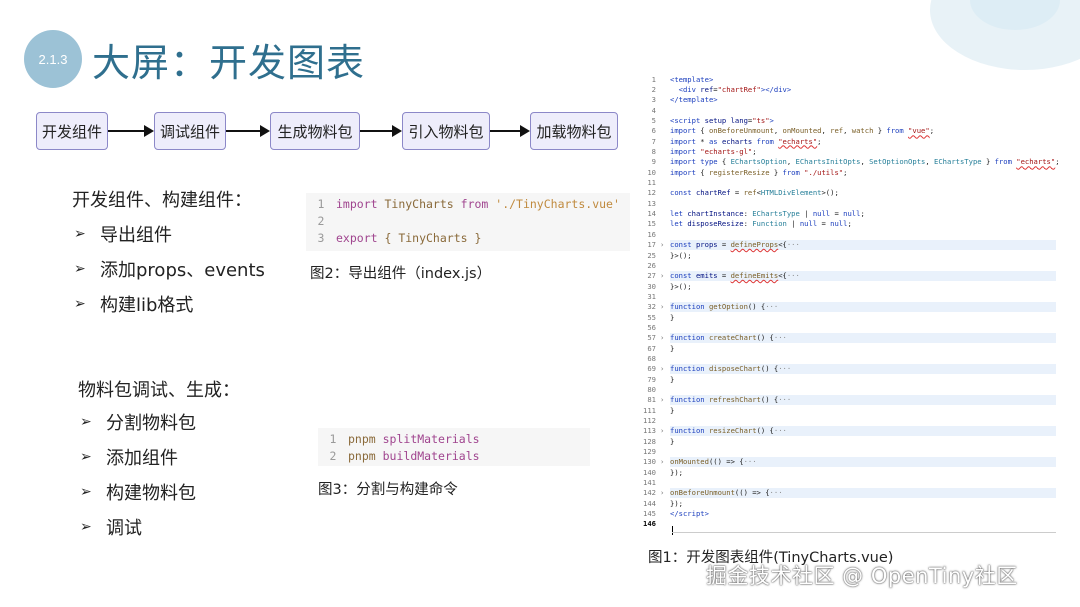 The height and width of the screenshot is (607, 1080). I want to click on bullet-list: ➢ 分割物料包 ➢ 添加组件 ➢ 构建物料包 ➢ 调试, so click(138, 474).